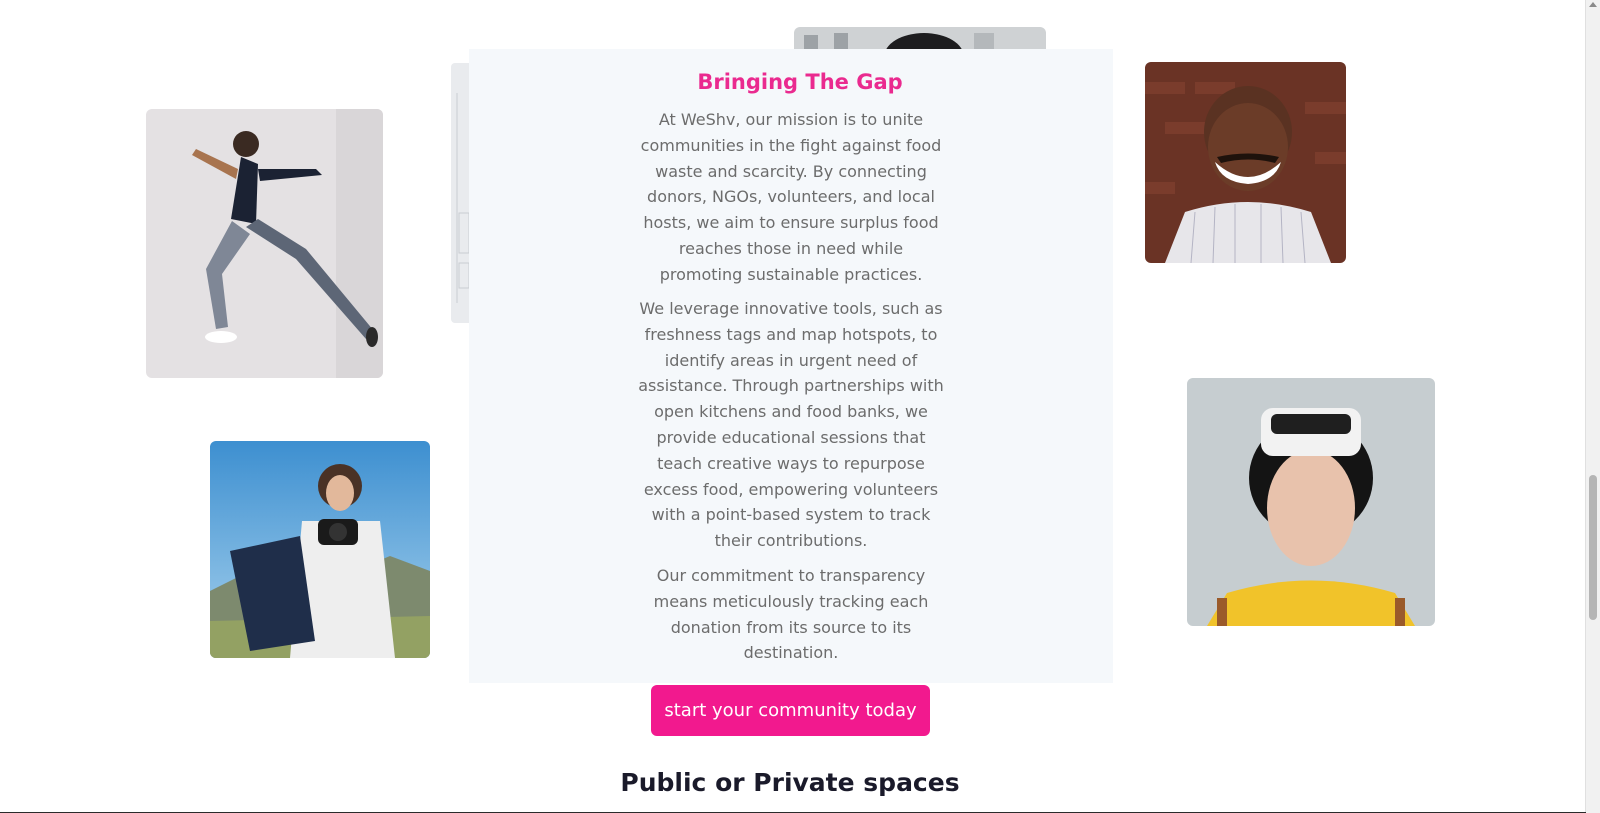 Image resolution: width=1600 pixels, height=813 pixels. What do you see at coordinates (1311, 502) in the screenshot?
I see `vr-headset-man-photo` at bounding box center [1311, 502].